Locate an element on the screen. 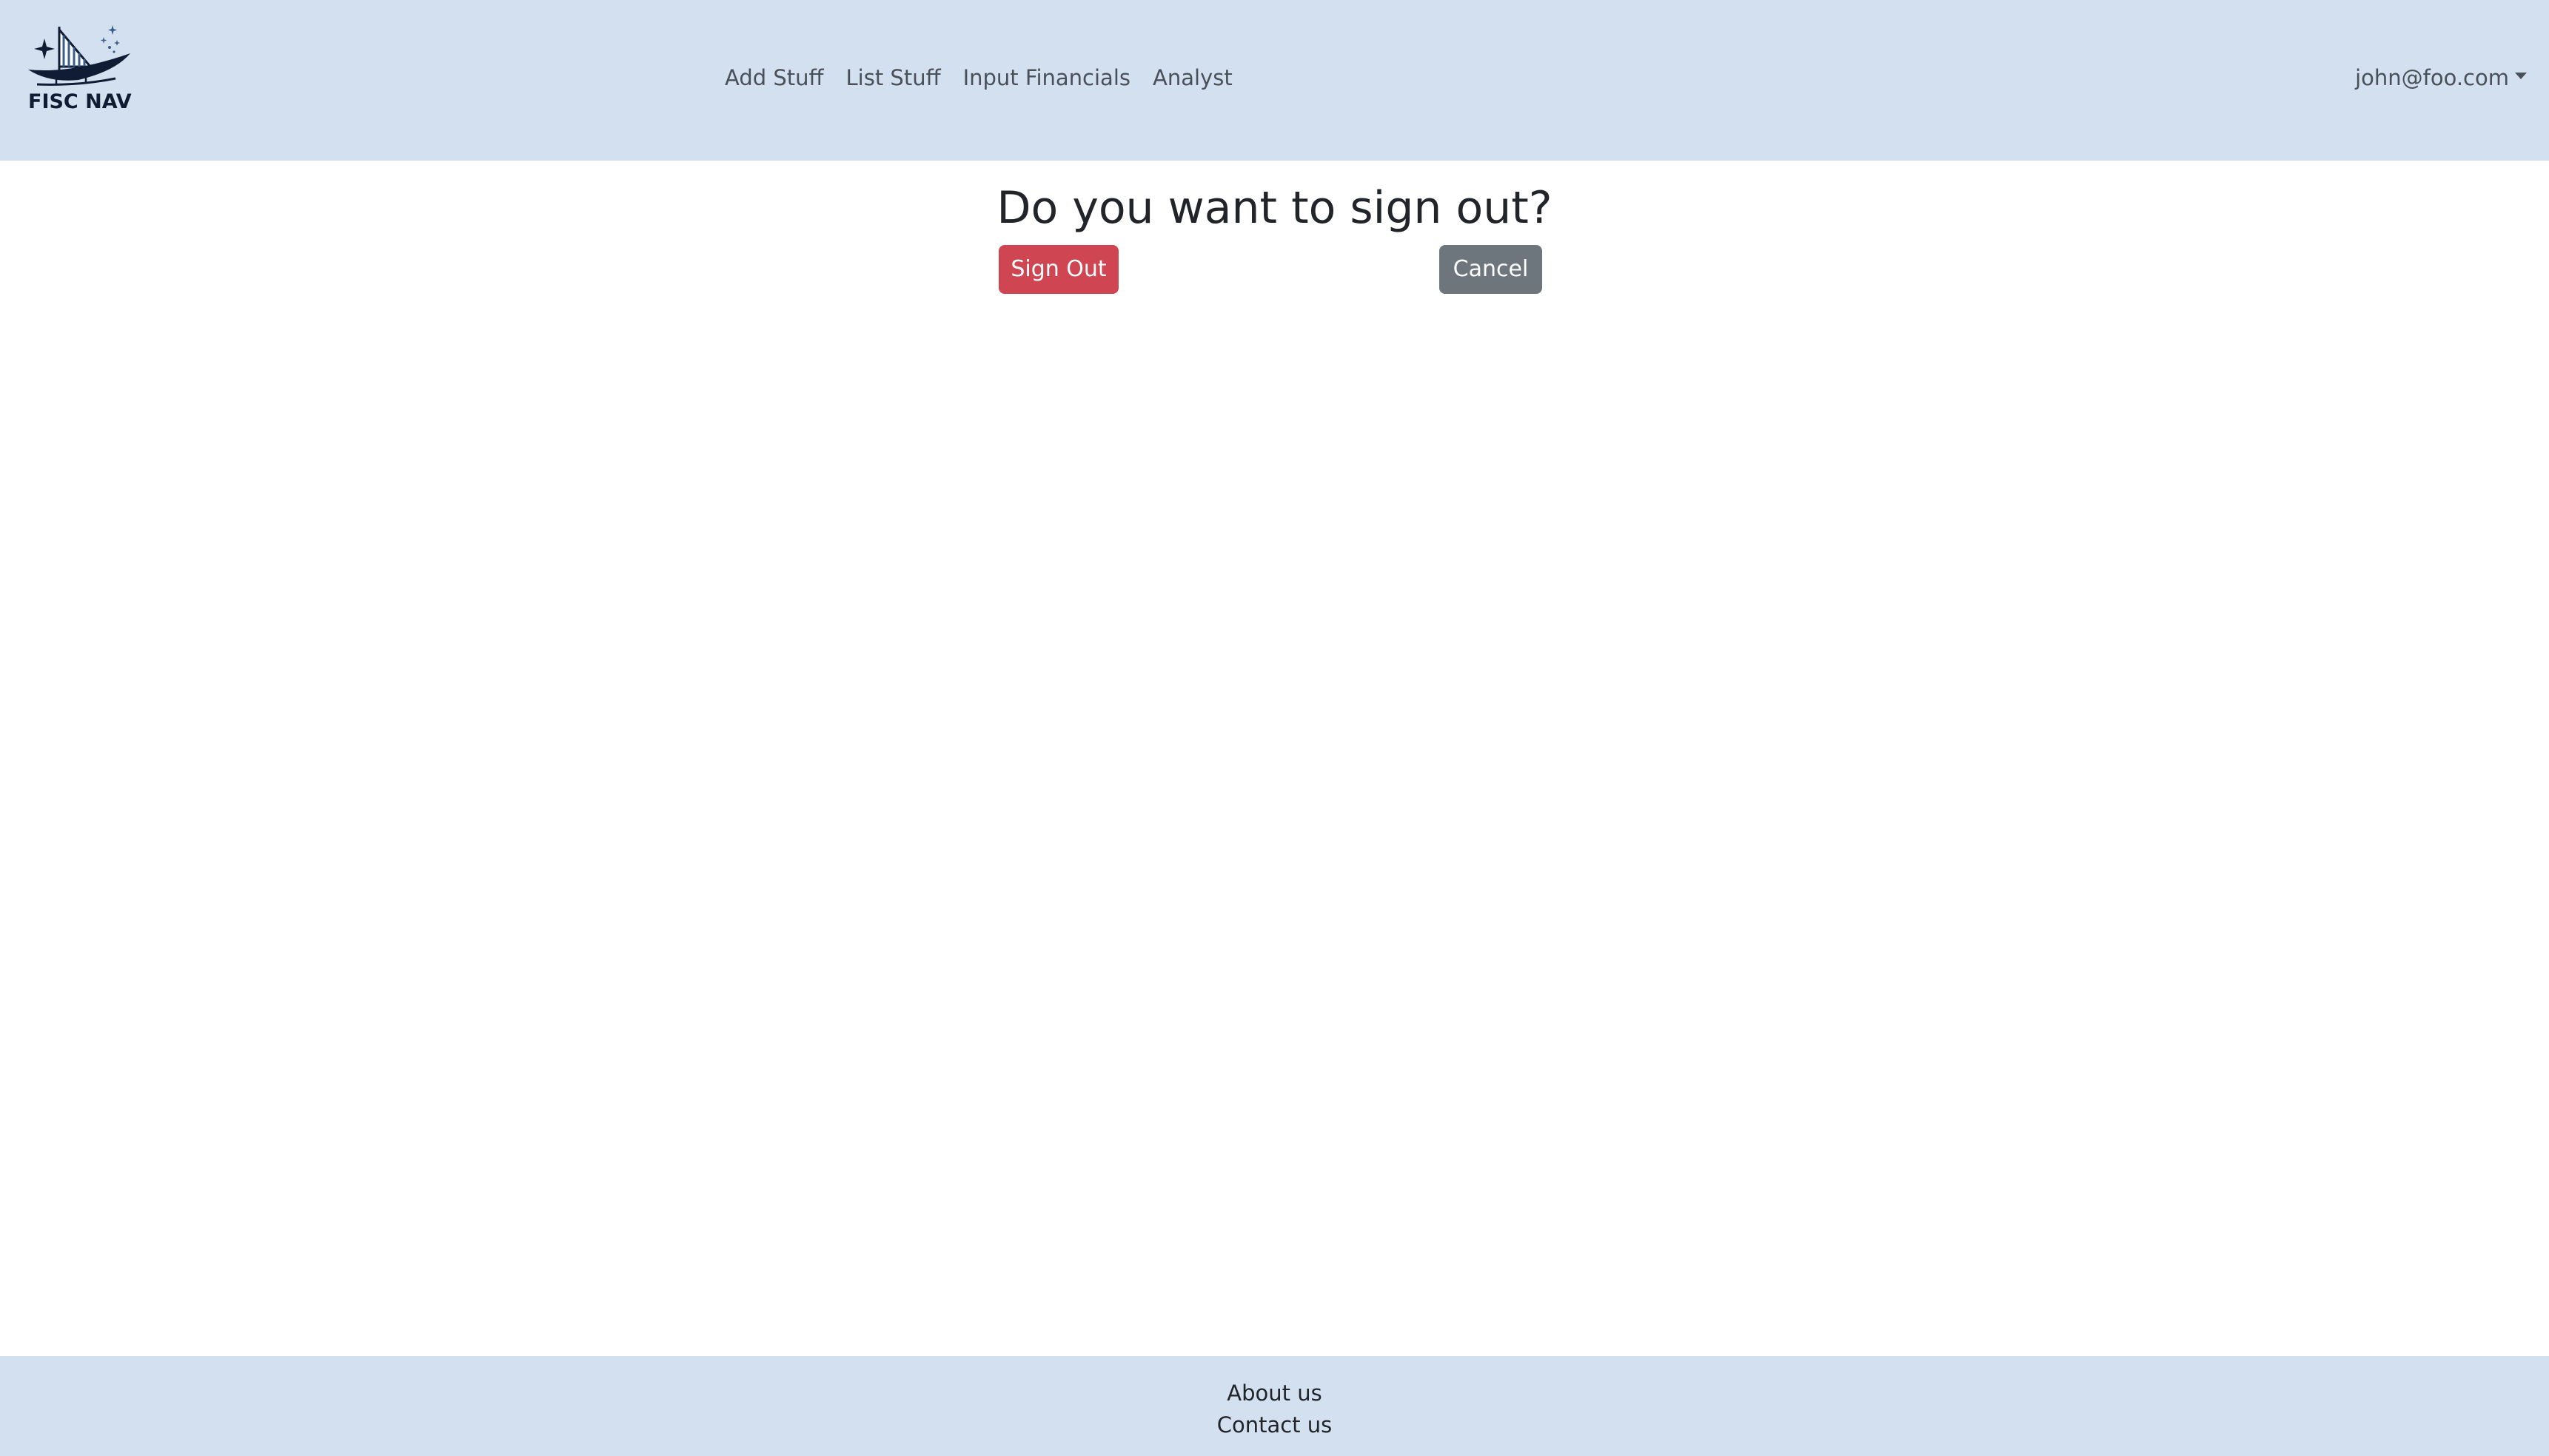 This screenshot has height=1456, width=2549. cancel-button: Cancel is located at coordinates (1490, 269).